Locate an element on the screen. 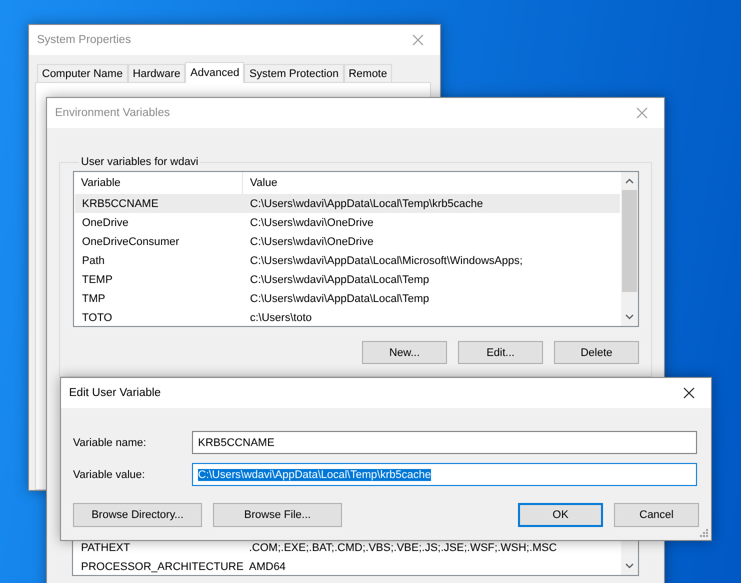 The height and width of the screenshot is (583, 741). tab: System Protection is located at coordinates (294, 73).